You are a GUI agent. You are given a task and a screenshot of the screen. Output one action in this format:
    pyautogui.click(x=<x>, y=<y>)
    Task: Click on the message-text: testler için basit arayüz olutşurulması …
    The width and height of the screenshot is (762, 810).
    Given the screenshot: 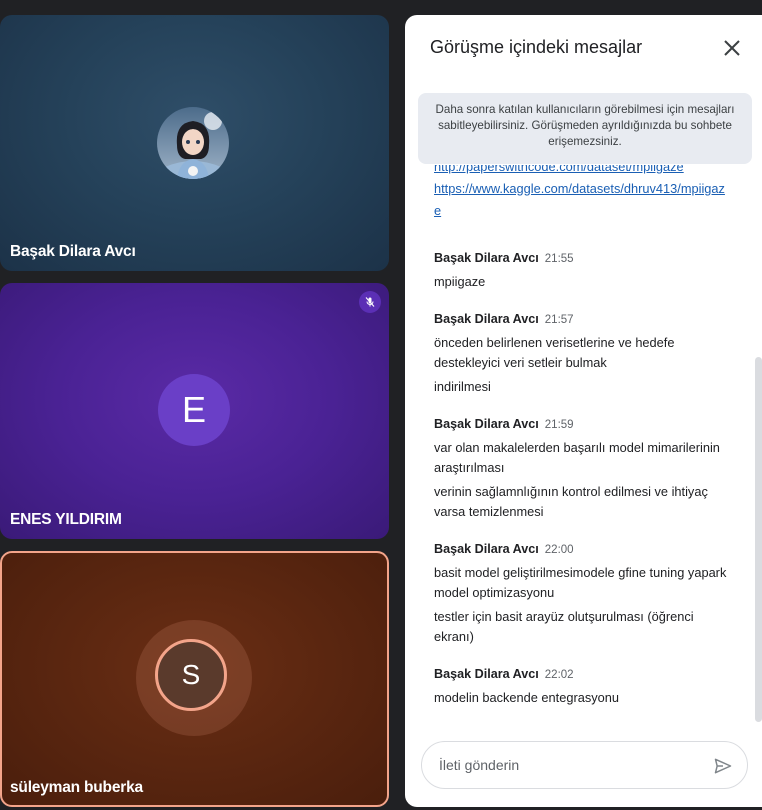 What is the action you would take?
    pyautogui.click(x=564, y=626)
    